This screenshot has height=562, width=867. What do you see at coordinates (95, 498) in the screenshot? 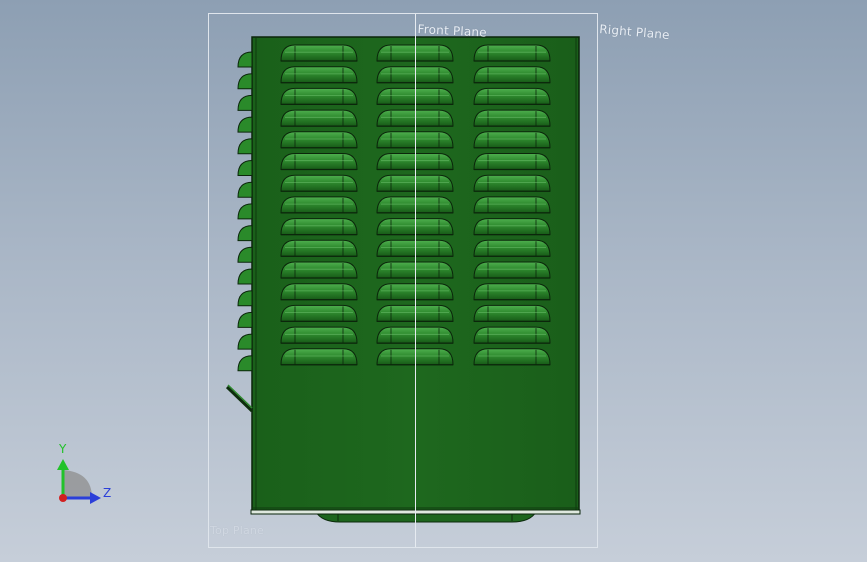
I see `z-axis-arrow` at bounding box center [95, 498].